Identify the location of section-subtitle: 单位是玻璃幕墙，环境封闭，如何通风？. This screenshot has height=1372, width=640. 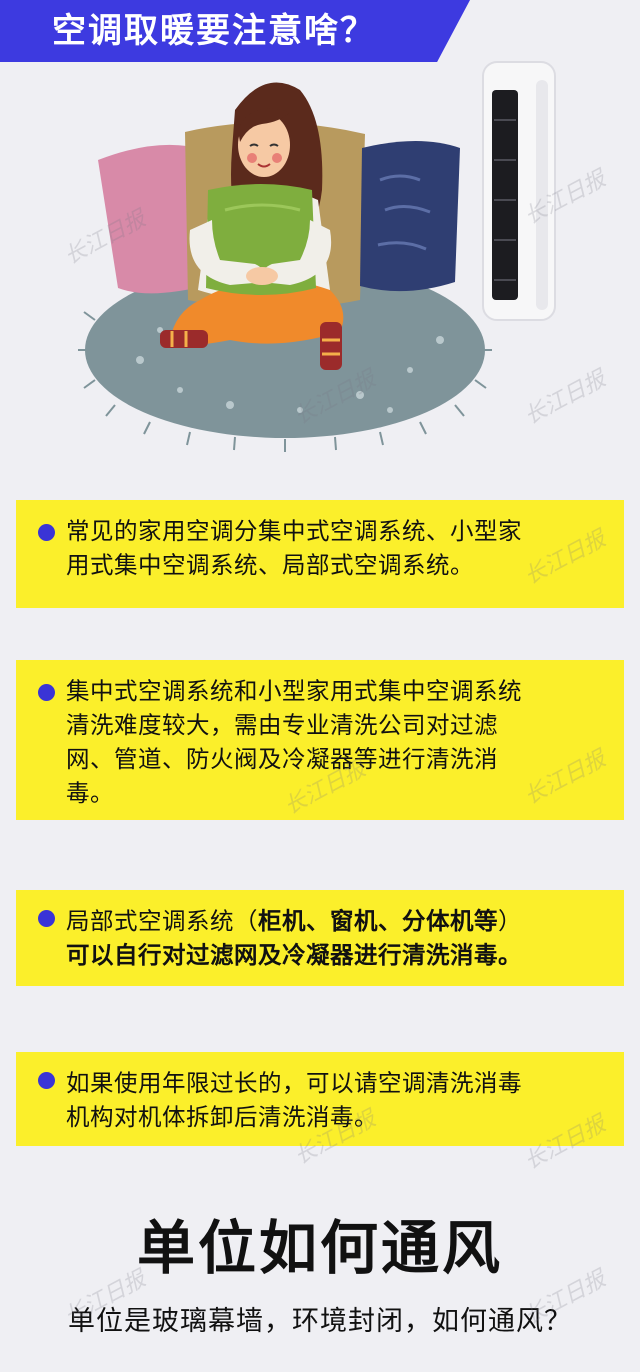
(320, 1321).